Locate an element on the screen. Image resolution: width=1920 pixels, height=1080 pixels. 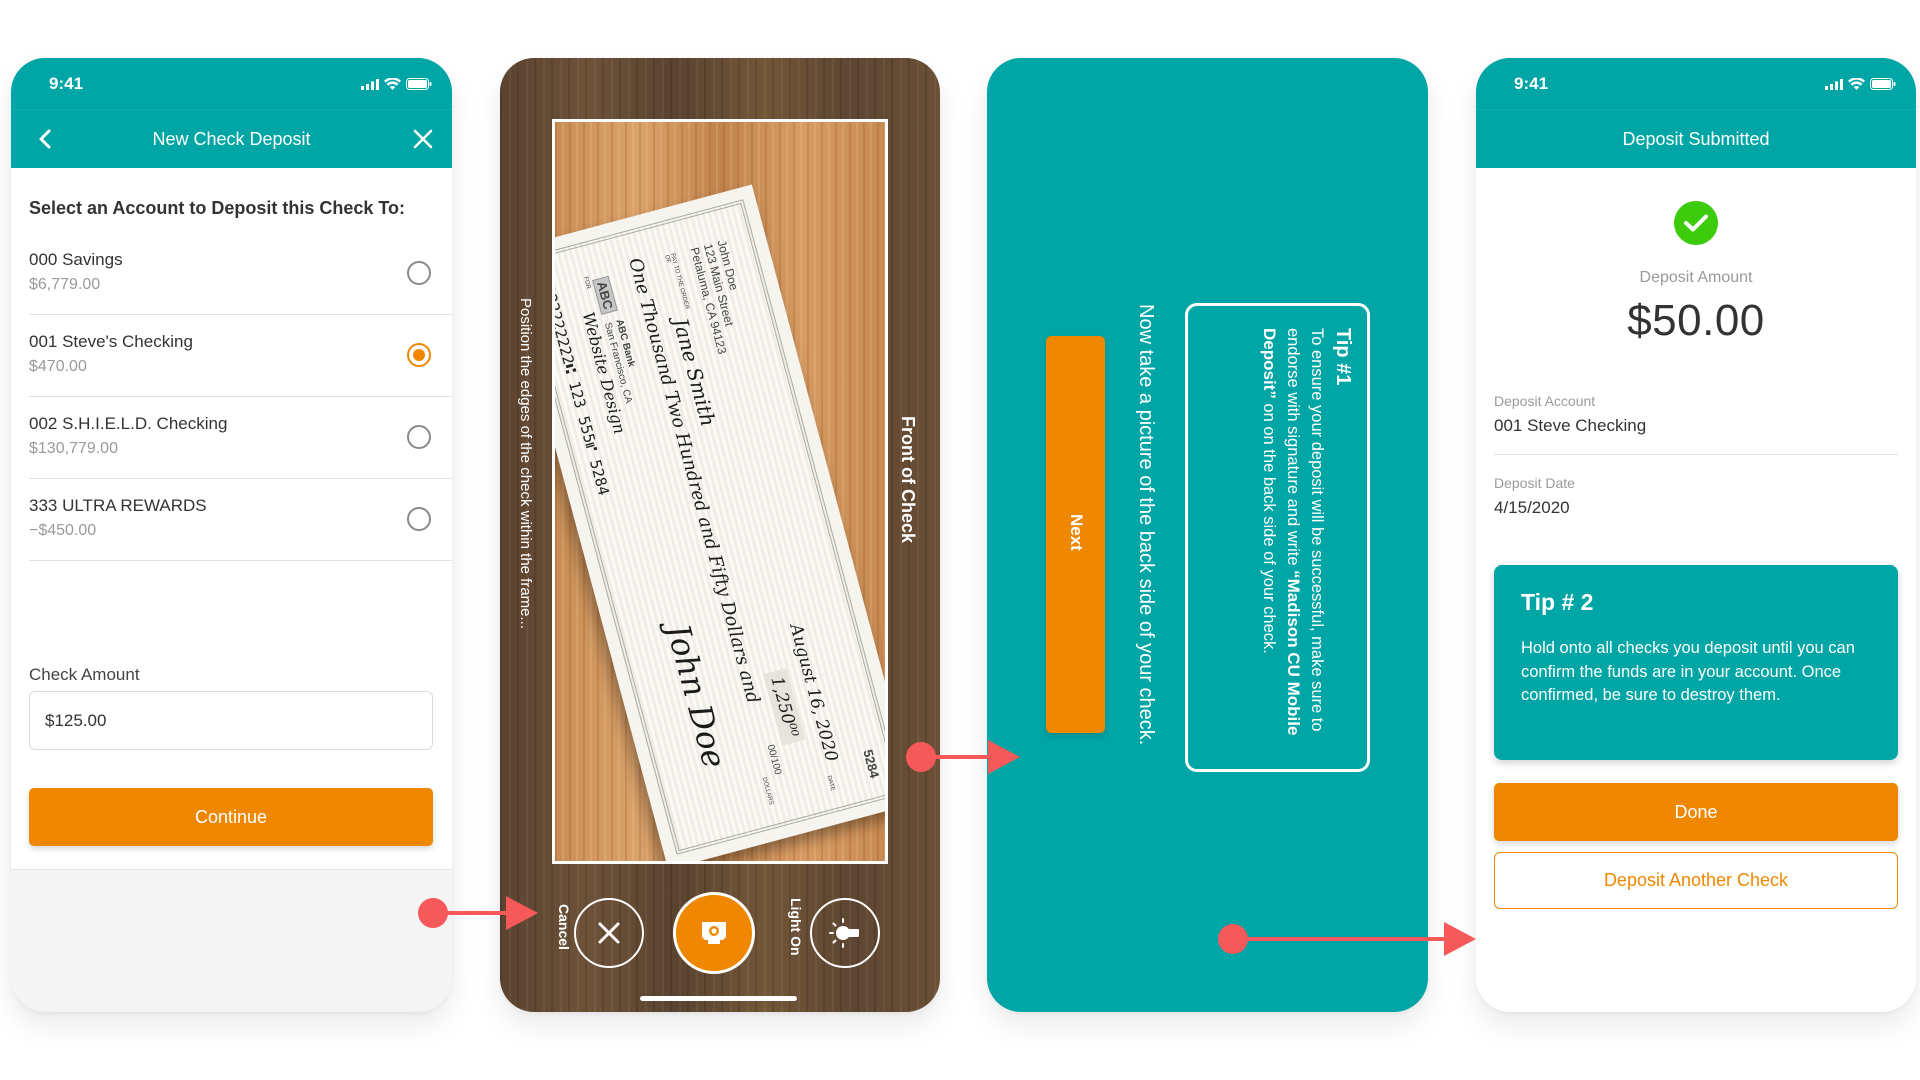
check-dollars-label: DOLLARS is located at coordinates (767, 791).